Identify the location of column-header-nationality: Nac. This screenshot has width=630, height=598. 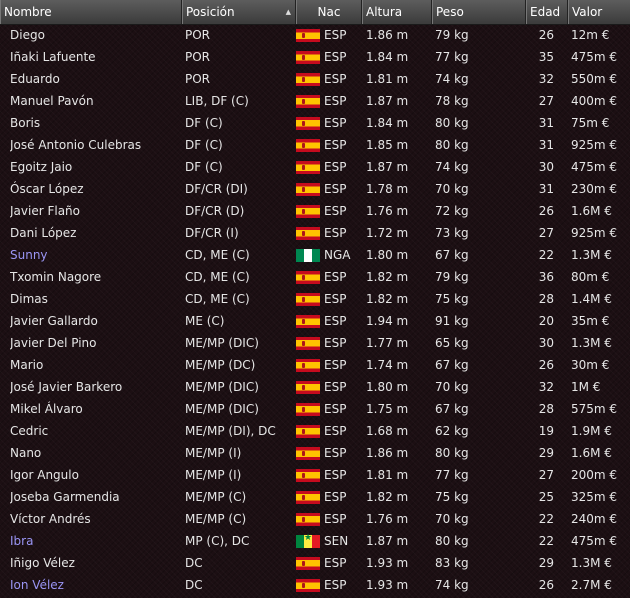
(329, 12).